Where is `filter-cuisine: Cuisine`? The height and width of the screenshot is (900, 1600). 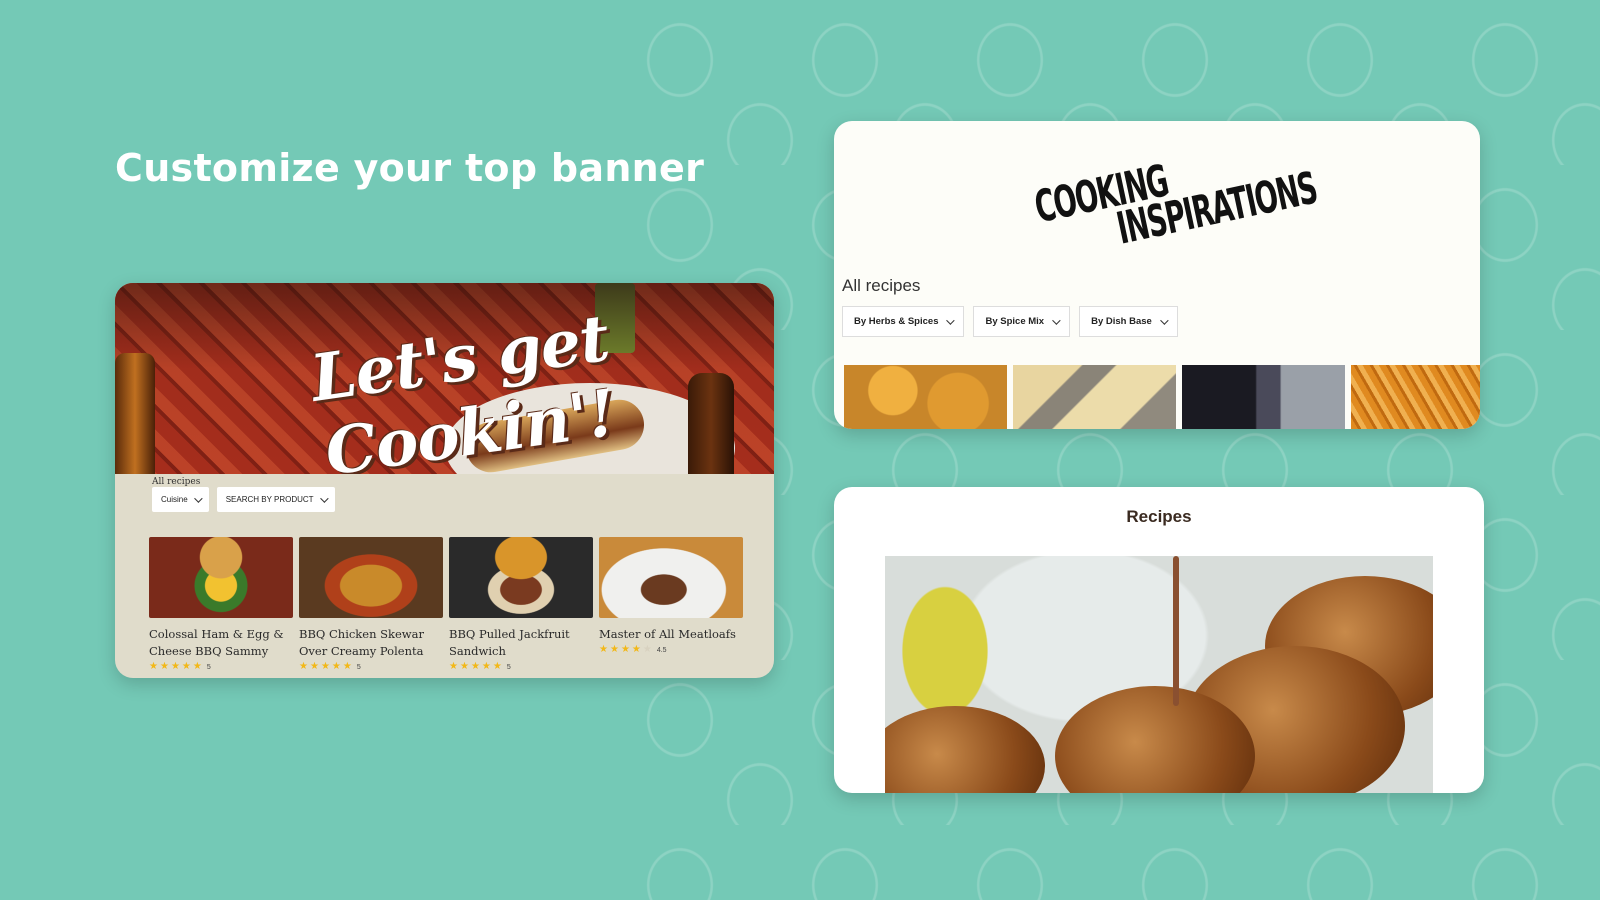
filter-cuisine: Cuisine is located at coordinates (180, 499).